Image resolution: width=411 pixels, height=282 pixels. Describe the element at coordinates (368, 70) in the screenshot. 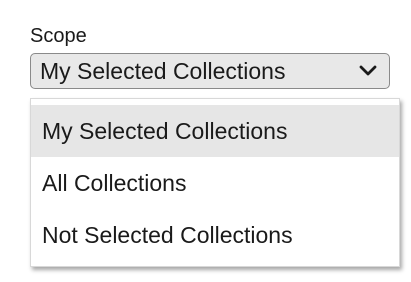

I see `chevron-down-icon` at that location.